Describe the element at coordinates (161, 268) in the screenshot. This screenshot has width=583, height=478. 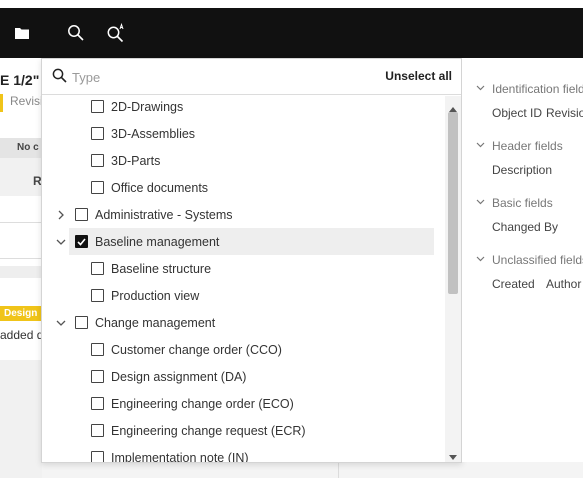
I see `tree-item-label: Baseline structure` at that location.